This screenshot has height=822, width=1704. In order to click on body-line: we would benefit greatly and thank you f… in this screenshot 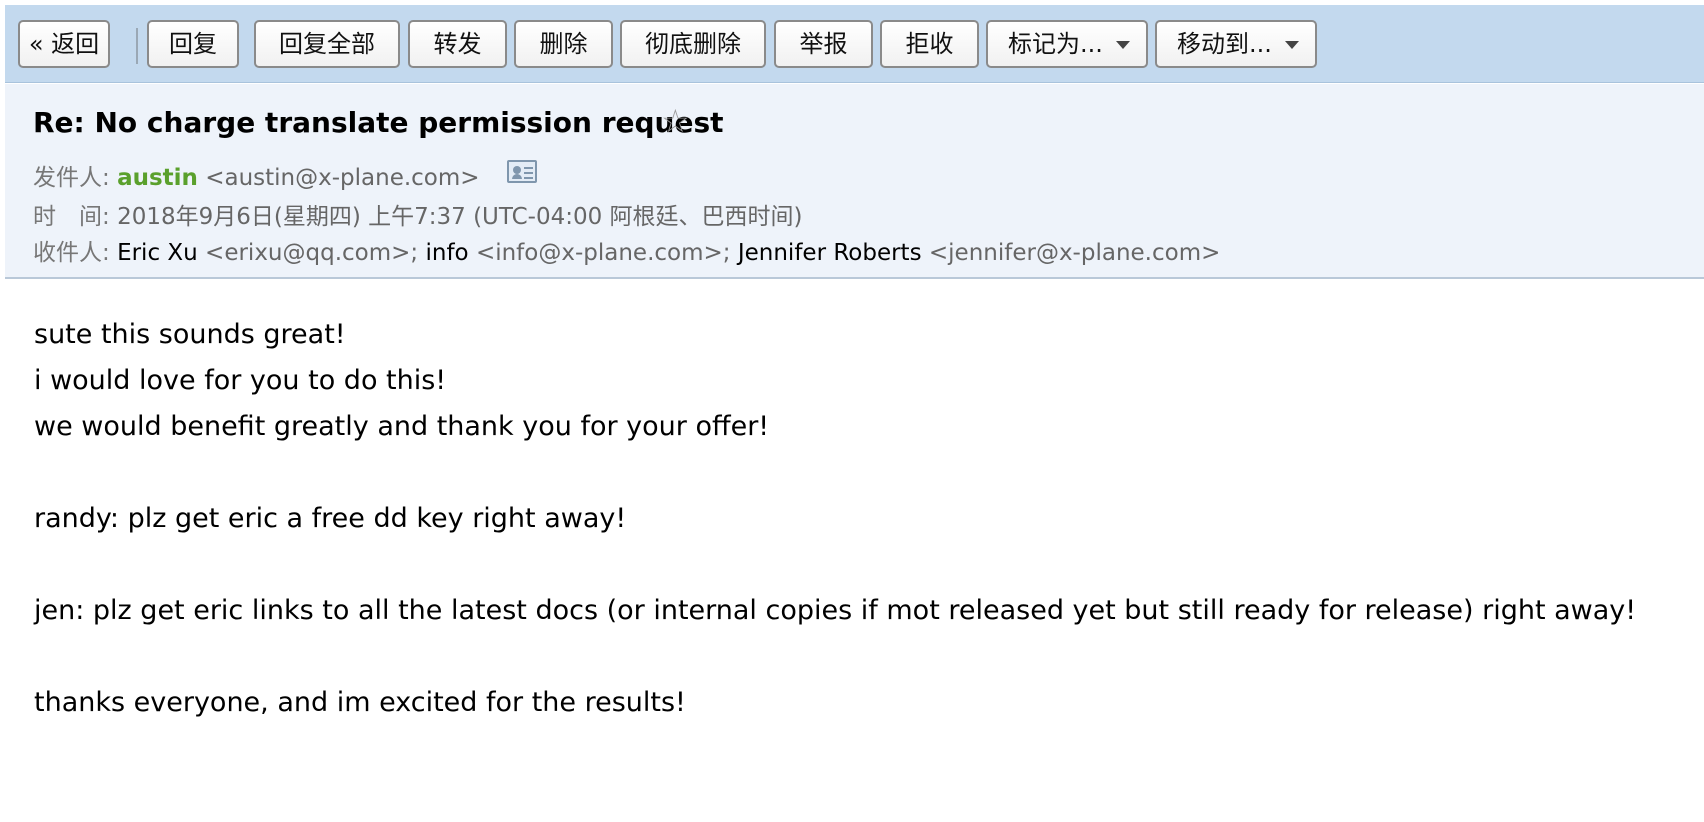, I will do `click(402, 426)`.